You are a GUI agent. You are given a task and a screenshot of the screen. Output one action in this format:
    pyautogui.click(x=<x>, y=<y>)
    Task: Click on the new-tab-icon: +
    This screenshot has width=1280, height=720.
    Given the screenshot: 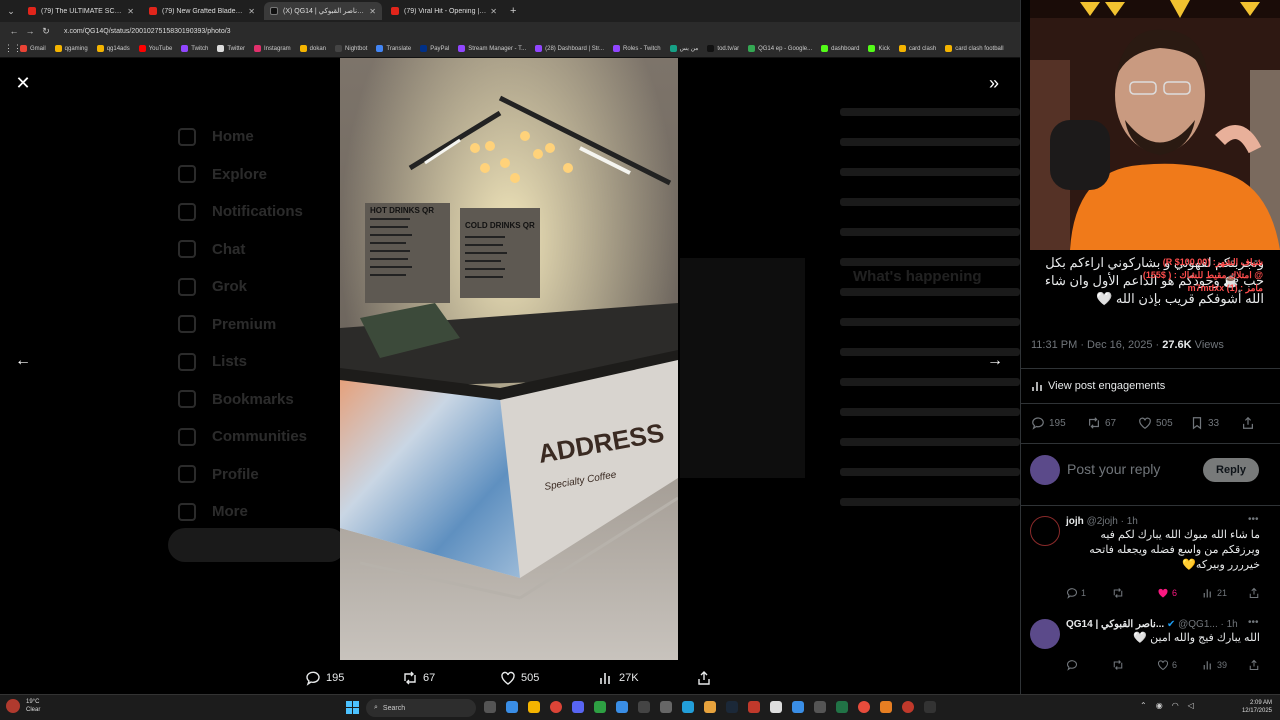 What is the action you would take?
    pyautogui.click(x=513, y=11)
    